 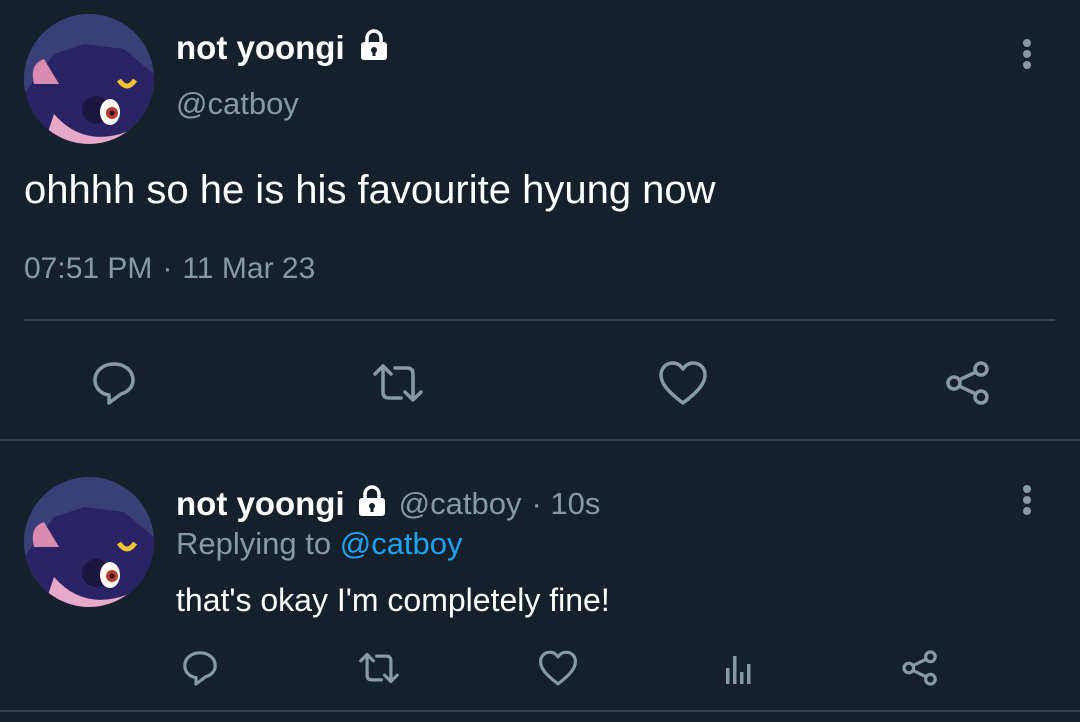 What do you see at coordinates (88, 269) in the screenshot?
I see `tweet-time: 07:51 PM` at bounding box center [88, 269].